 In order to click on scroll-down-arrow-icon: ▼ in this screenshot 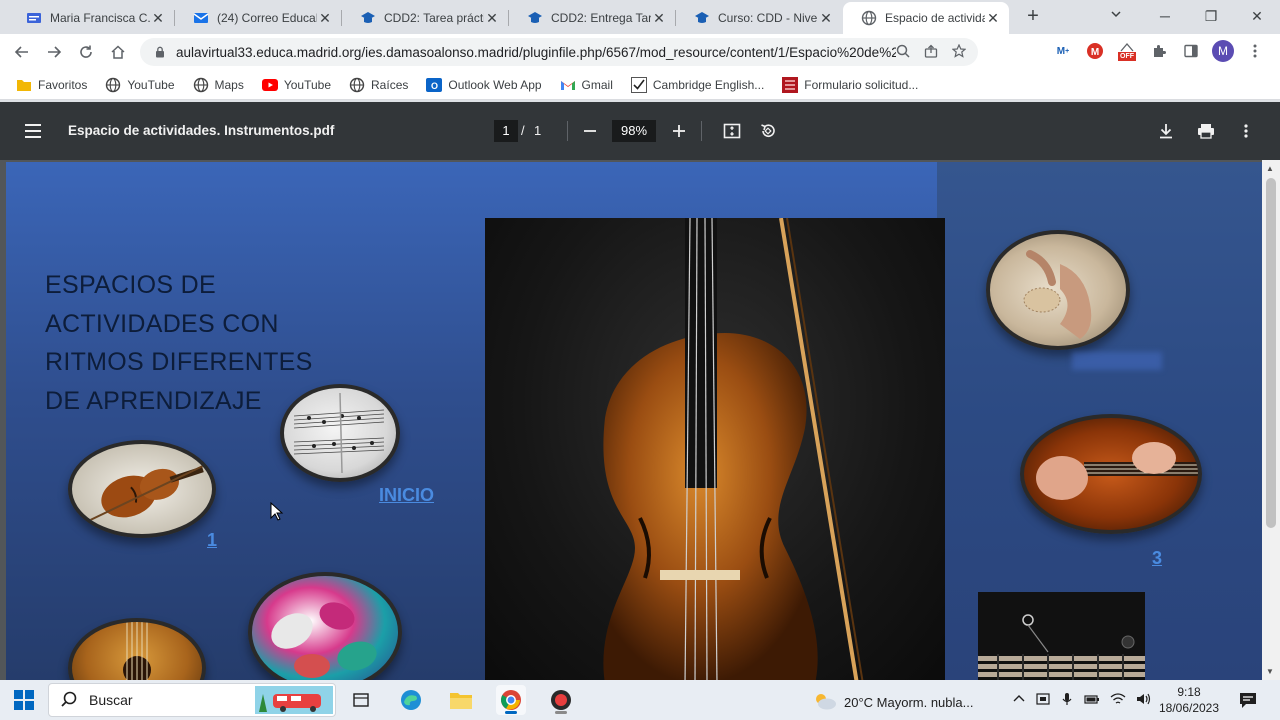, I will do `click(1270, 671)`.